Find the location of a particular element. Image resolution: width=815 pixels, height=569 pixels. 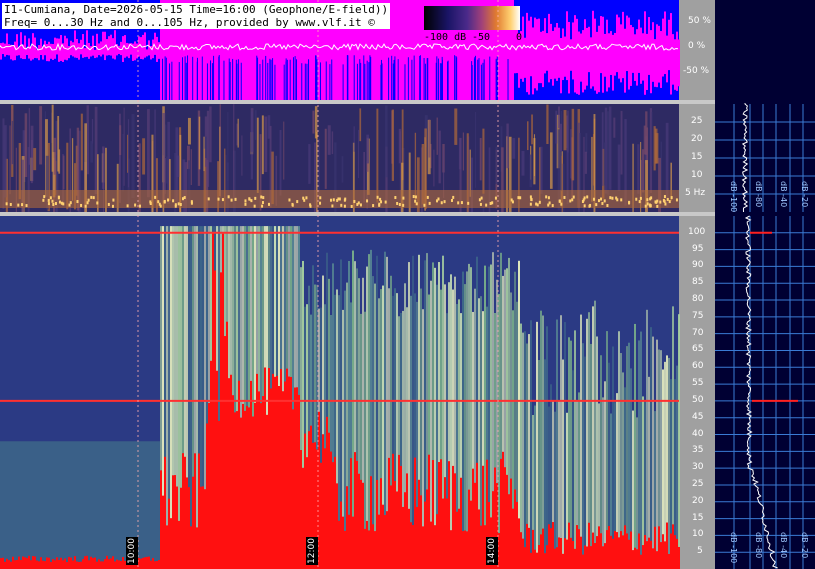

legend-tick-label: -50 is located at coordinates (481, 37).